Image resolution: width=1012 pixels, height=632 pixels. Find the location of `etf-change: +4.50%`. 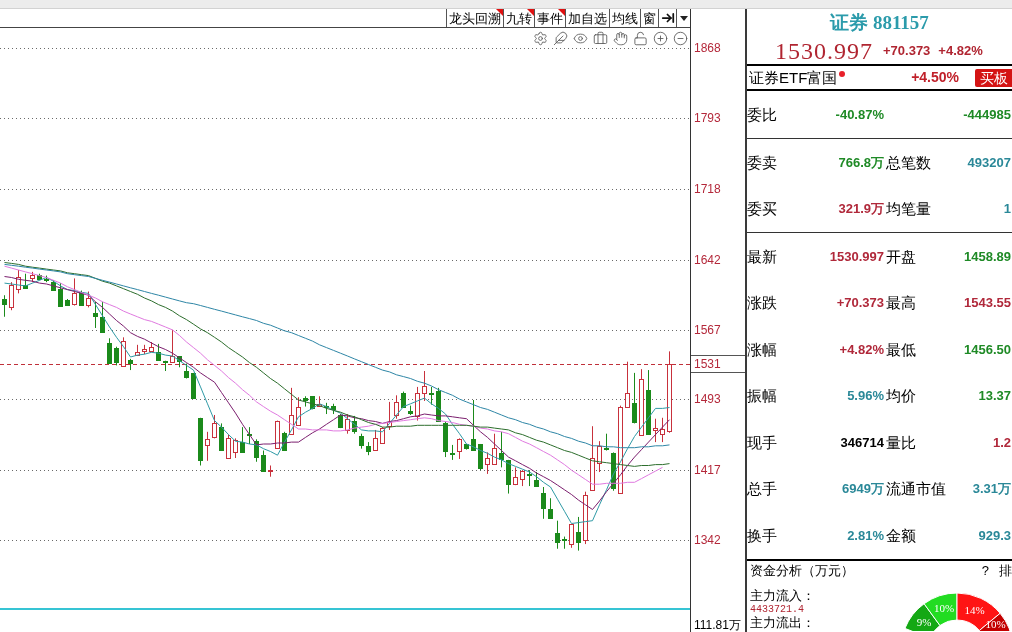

etf-change: +4.50% is located at coordinates (935, 77).